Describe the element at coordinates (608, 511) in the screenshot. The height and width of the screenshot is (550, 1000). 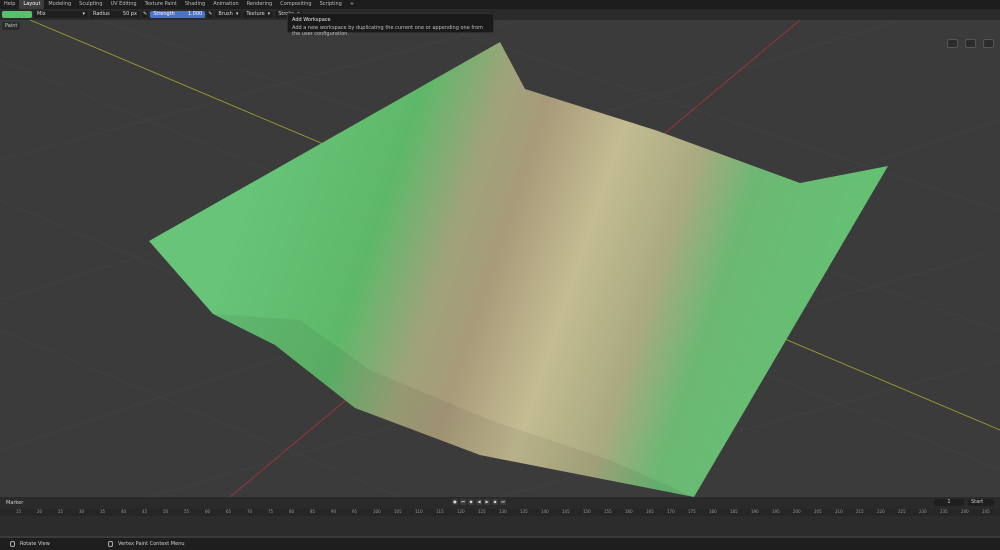
I see `frame-tick-label: 155` at that location.